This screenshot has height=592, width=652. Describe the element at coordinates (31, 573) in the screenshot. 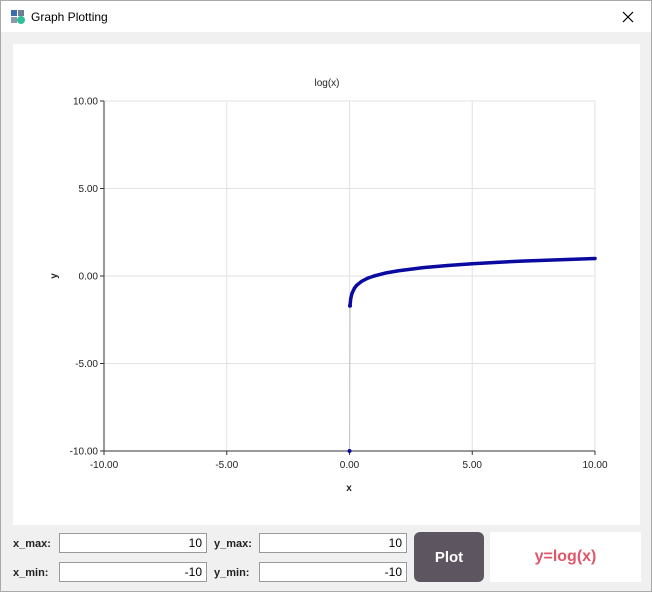

I see `x-min-label: x_min:` at that location.